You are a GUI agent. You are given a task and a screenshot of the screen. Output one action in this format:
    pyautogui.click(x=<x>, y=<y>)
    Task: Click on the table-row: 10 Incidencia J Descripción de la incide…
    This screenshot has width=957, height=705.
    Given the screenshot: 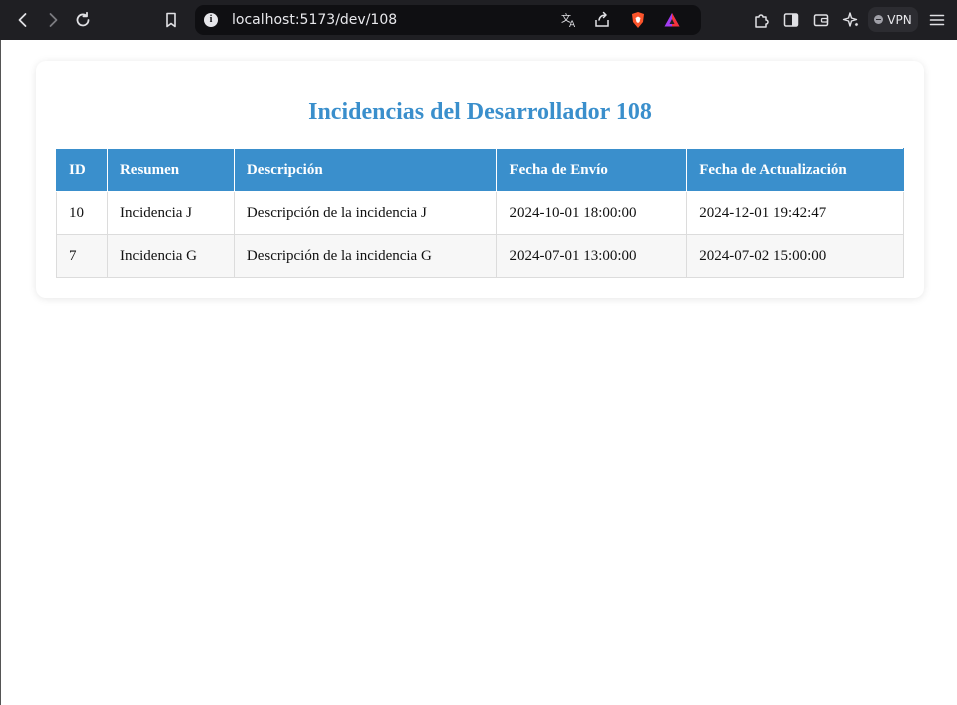 What is the action you would take?
    pyautogui.click(x=480, y=213)
    